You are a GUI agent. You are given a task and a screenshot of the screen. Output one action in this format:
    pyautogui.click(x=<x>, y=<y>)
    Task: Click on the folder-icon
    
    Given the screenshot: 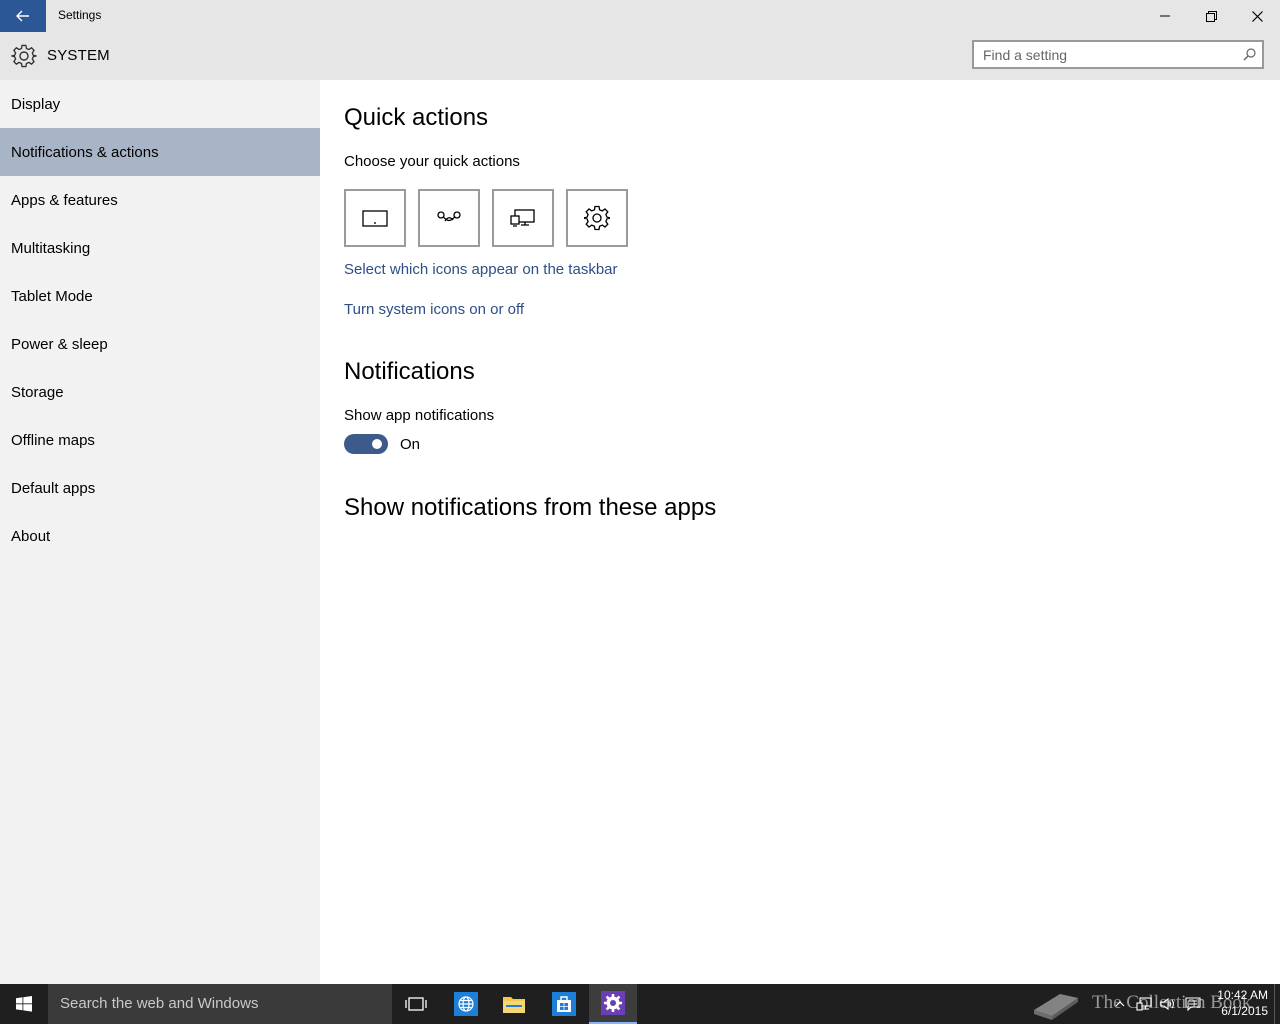 What is the action you would take?
    pyautogui.click(x=514, y=1005)
    